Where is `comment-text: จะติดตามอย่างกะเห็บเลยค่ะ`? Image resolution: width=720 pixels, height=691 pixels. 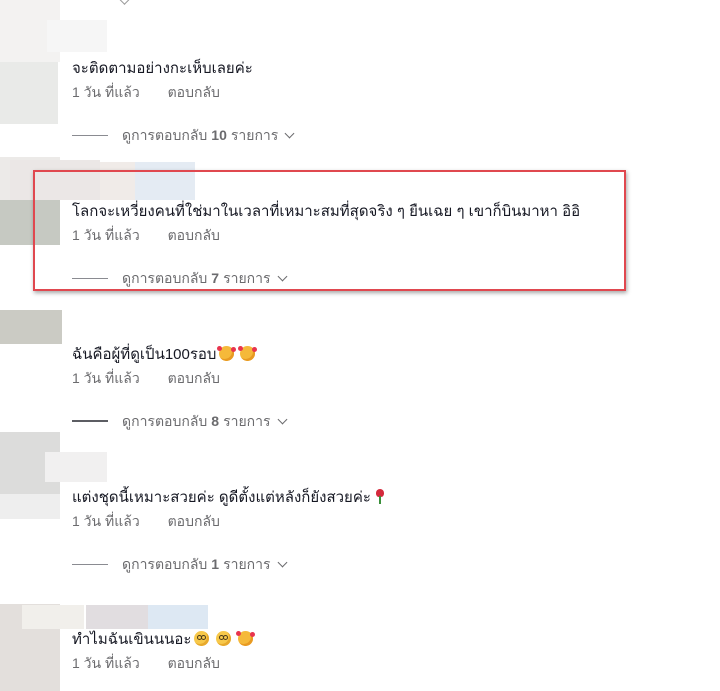
comment-text: จะติดตามอย่างกะเห็บเลยค่ะ is located at coordinates (162, 68).